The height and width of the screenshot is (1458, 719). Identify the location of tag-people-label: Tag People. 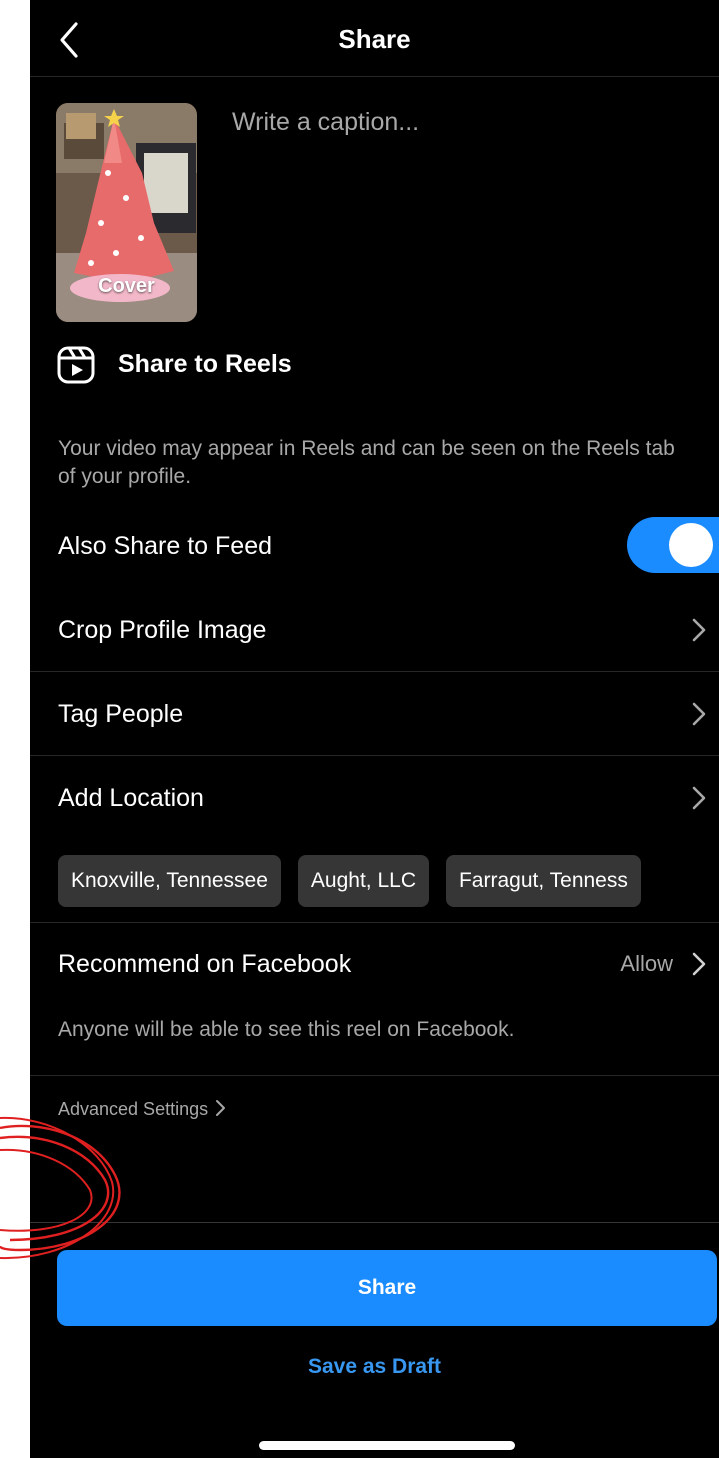
(121, 714).